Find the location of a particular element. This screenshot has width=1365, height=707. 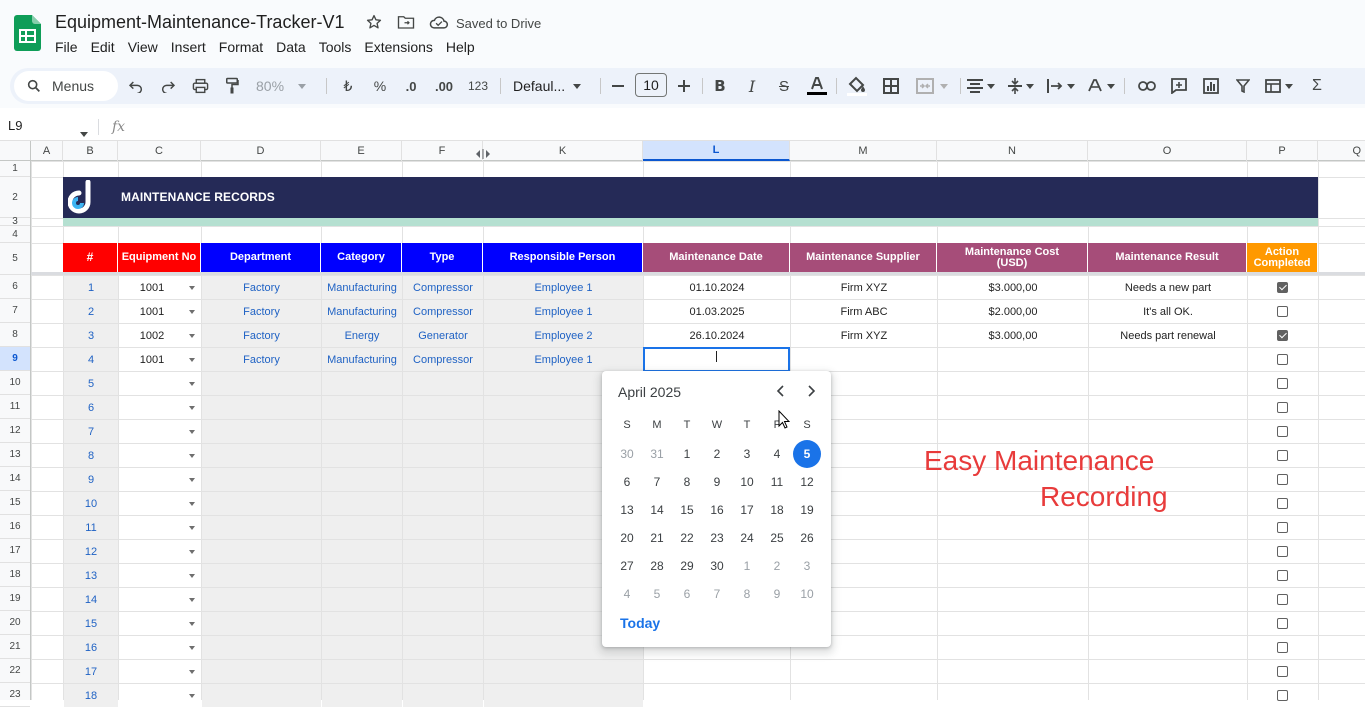

row-number-cell: 15 is located at coordinates (91, 623).